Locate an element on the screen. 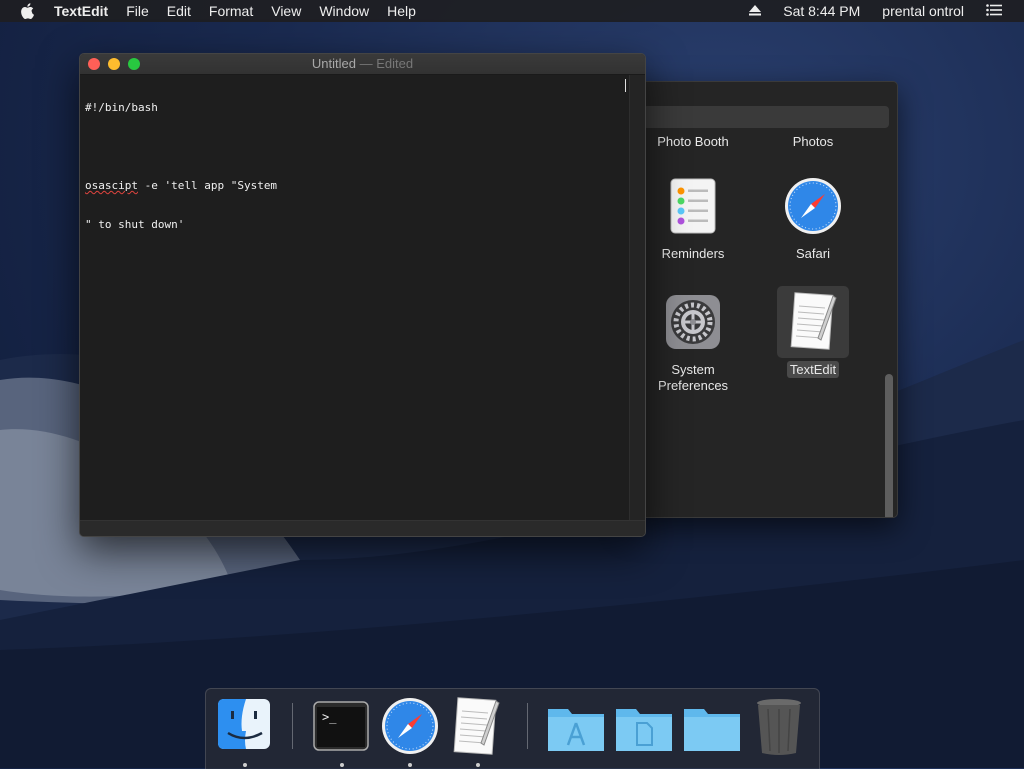 This screenshot has height=769, width=1024. app-label: Photo Booth is located at coordinates (693, 141).